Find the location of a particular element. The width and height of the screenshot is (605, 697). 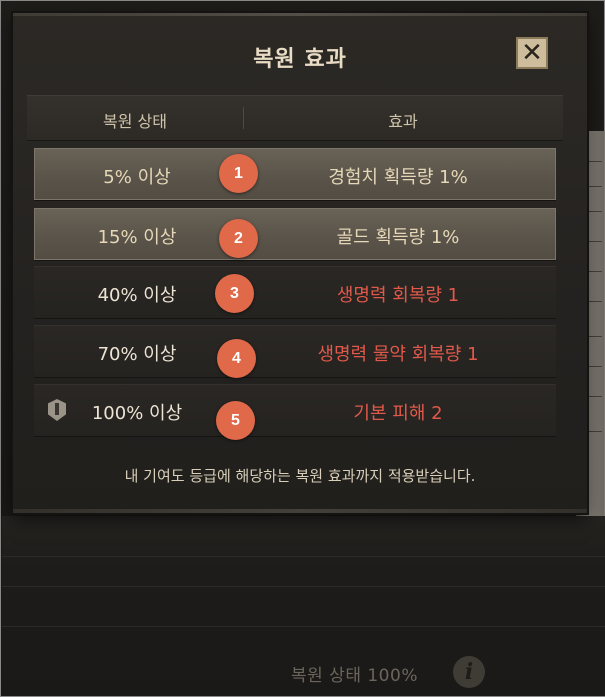

row-effect: 생명력 회복량 1 is located at coordinates (398, 295).